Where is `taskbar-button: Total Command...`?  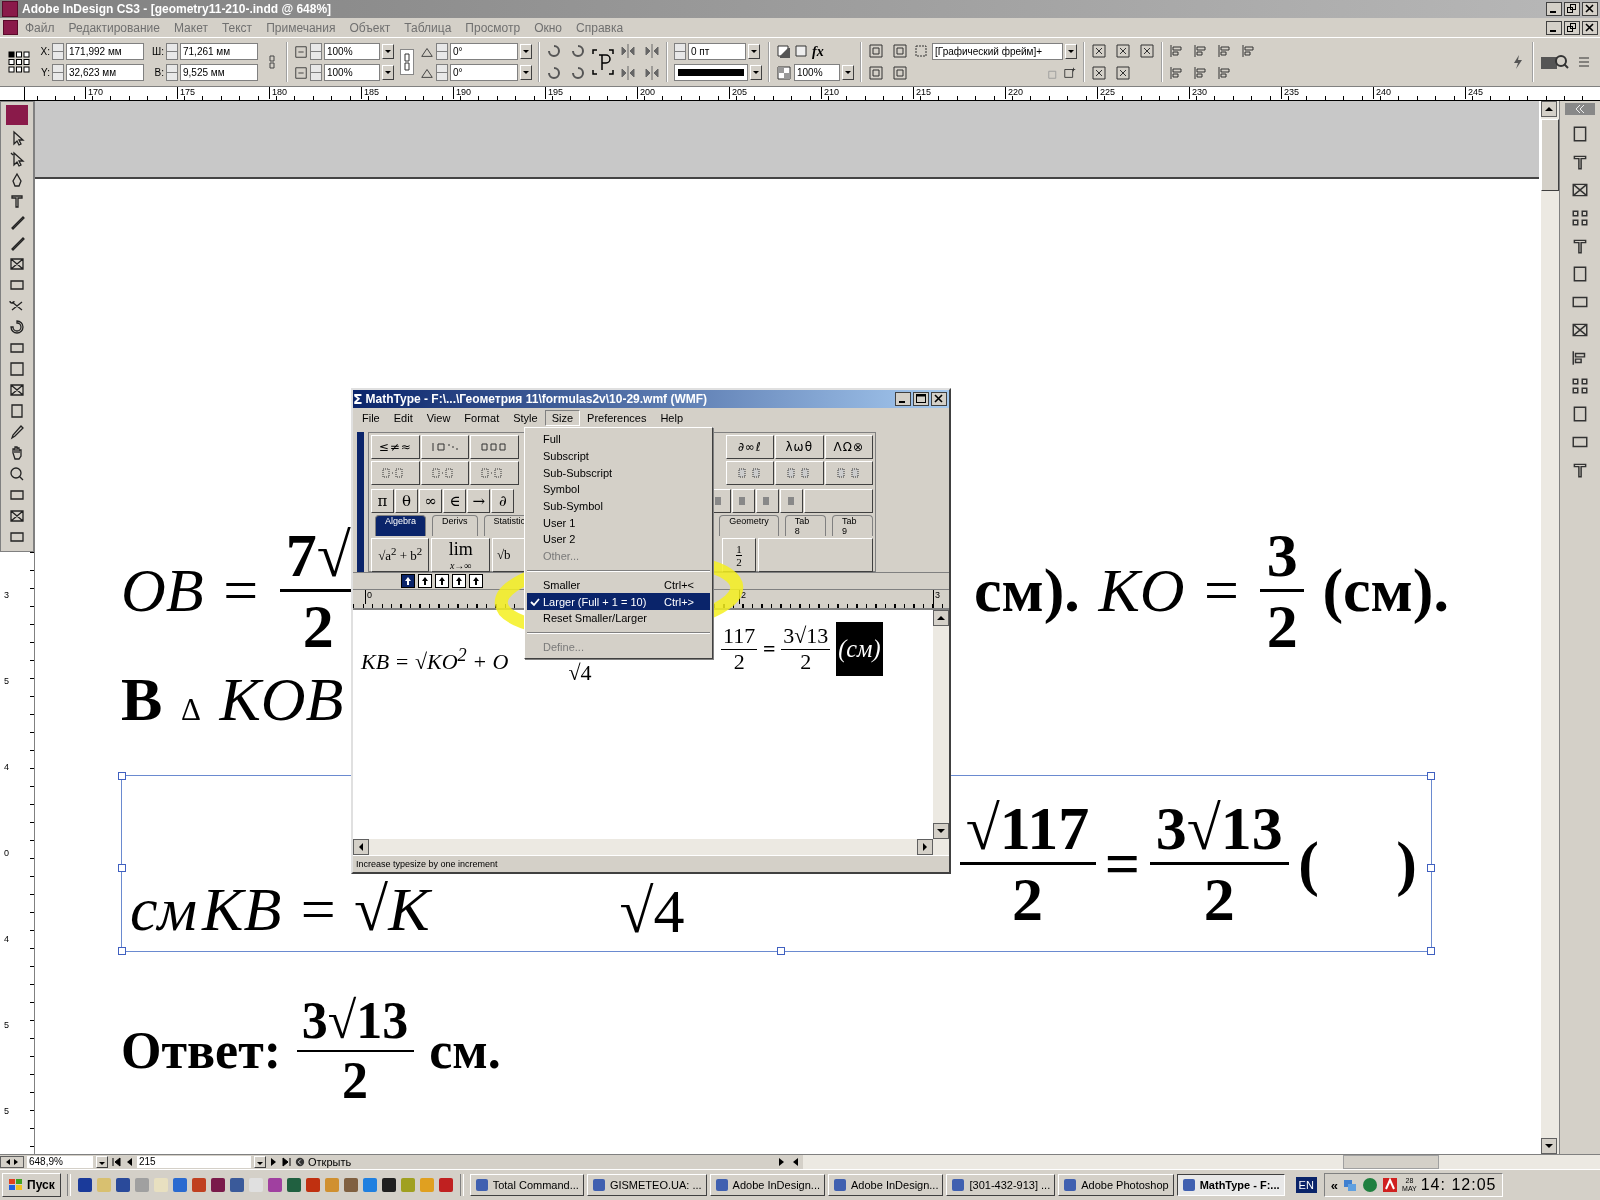
taskbar-button: Total Command... is located at coordinates (526, 1185).